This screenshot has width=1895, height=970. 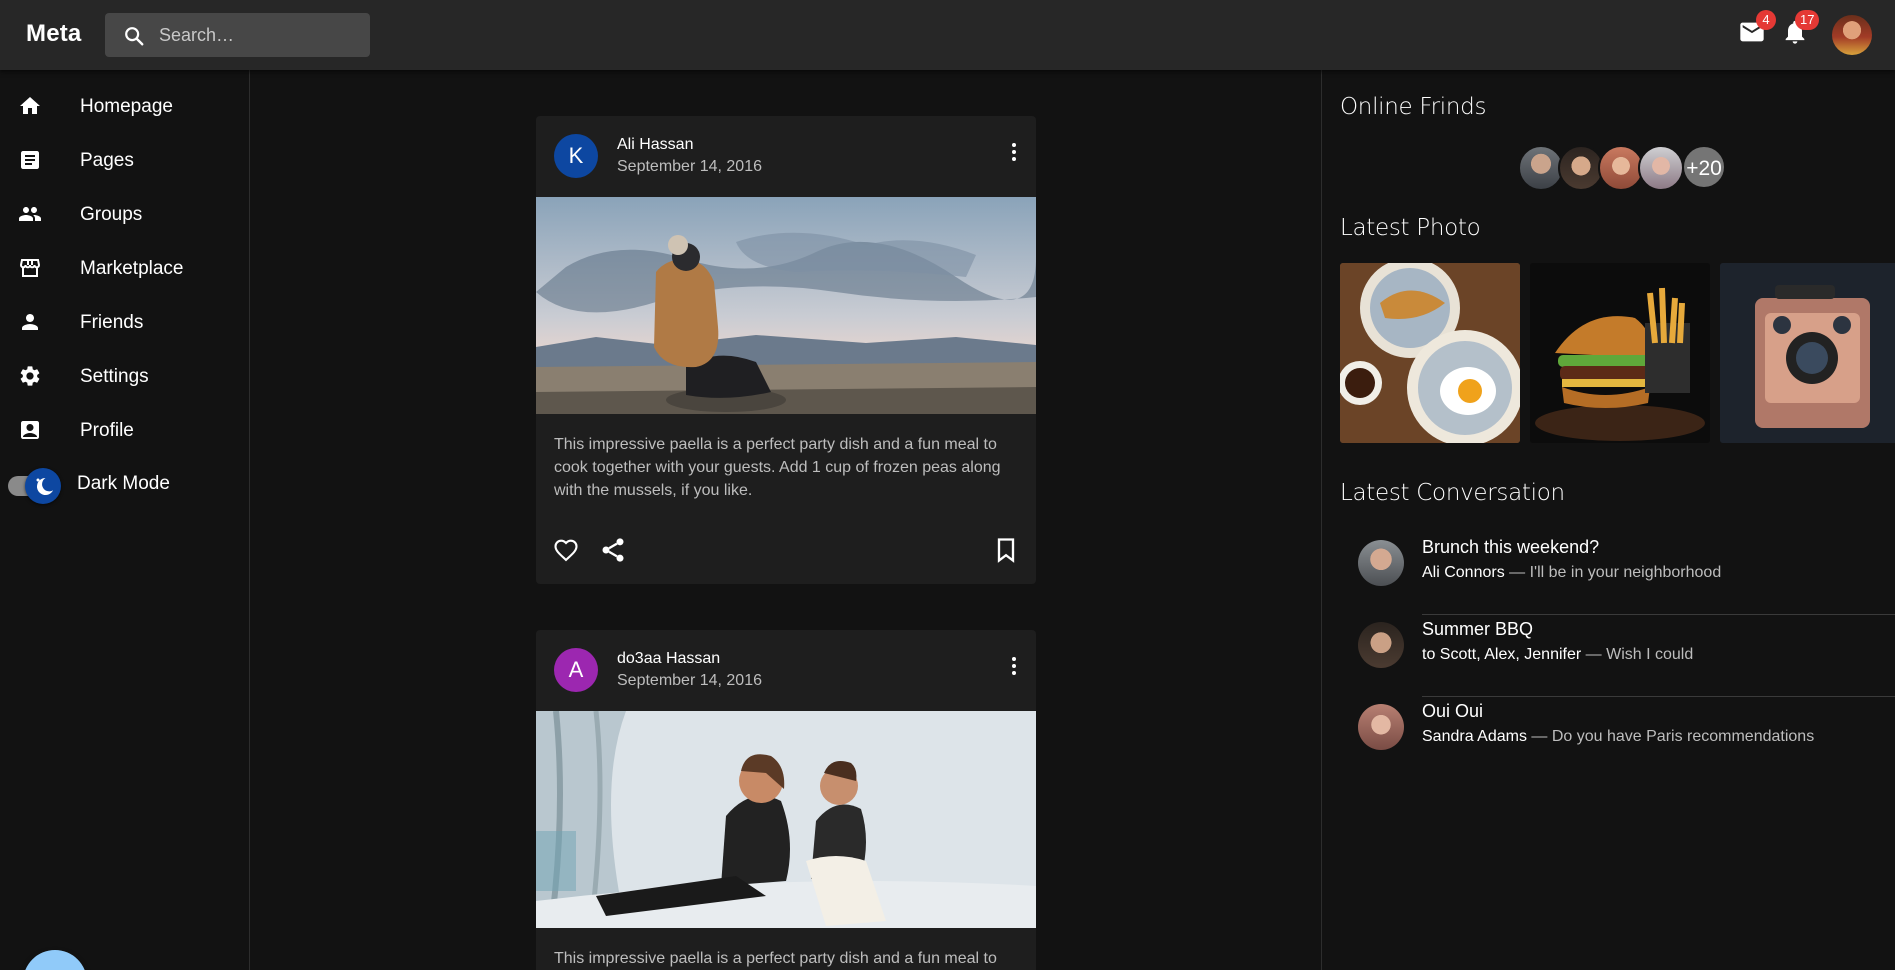 I want to click on post-author-avatar: A, so click(x=576, y=670).